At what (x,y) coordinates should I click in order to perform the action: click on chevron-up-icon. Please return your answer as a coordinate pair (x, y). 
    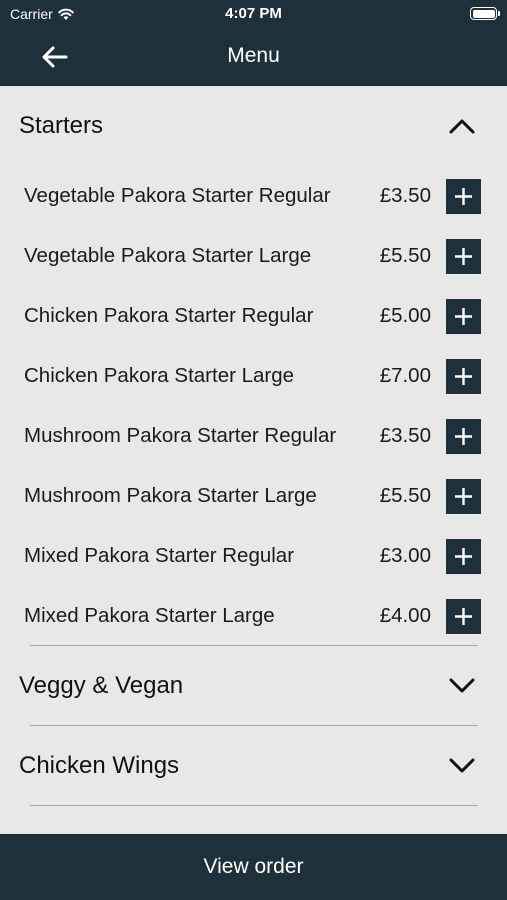
    Looking at the image, I should click on (462, 126).